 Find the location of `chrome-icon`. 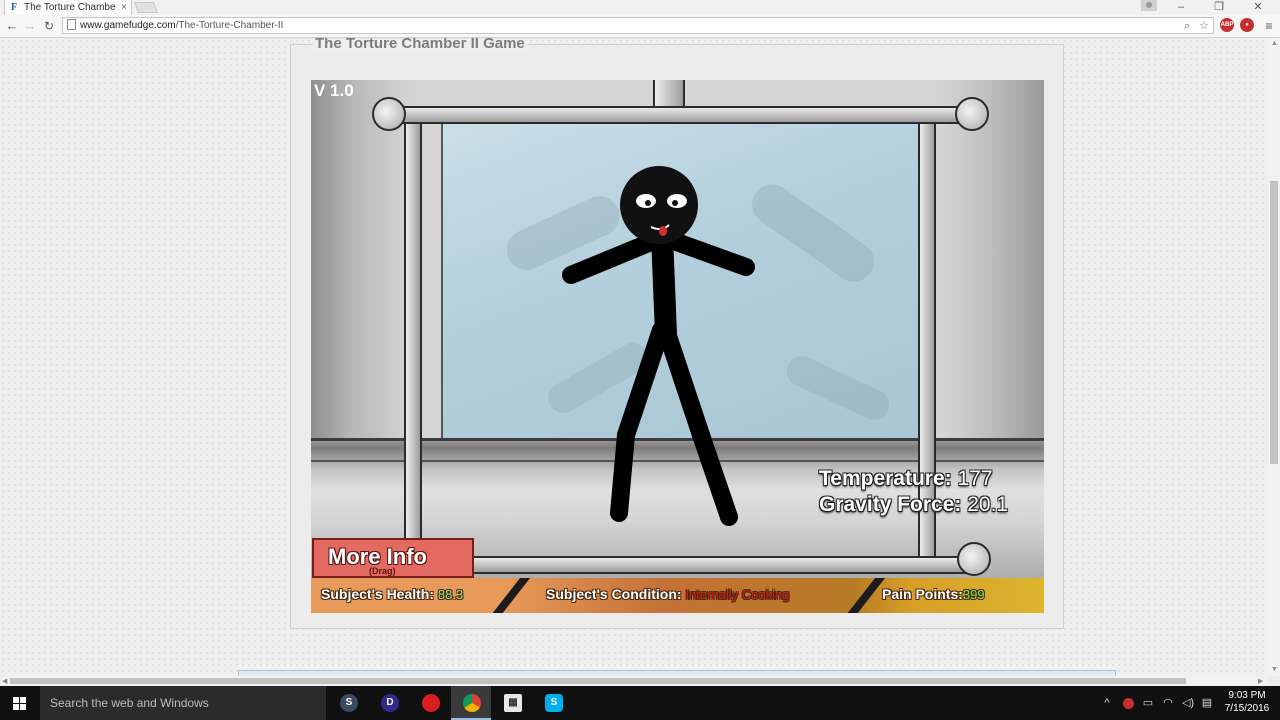

chrome-icon is located at coordinates (471, 703).